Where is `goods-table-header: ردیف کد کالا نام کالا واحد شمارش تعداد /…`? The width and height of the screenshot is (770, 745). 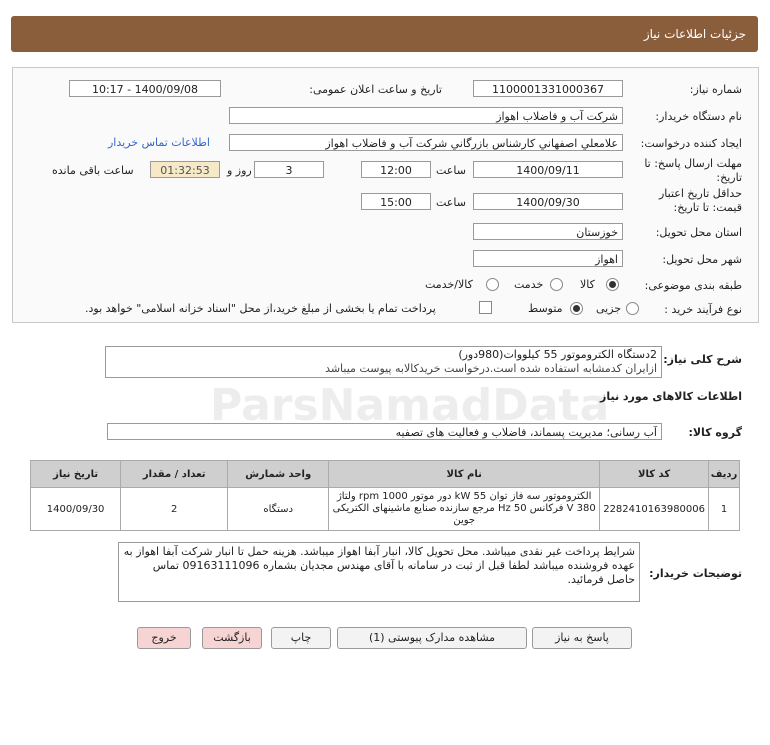 goods-table-header: ردیف کد کالا نام کالا واحد شمارش تعداد /… is located at coordinates (384, 474).